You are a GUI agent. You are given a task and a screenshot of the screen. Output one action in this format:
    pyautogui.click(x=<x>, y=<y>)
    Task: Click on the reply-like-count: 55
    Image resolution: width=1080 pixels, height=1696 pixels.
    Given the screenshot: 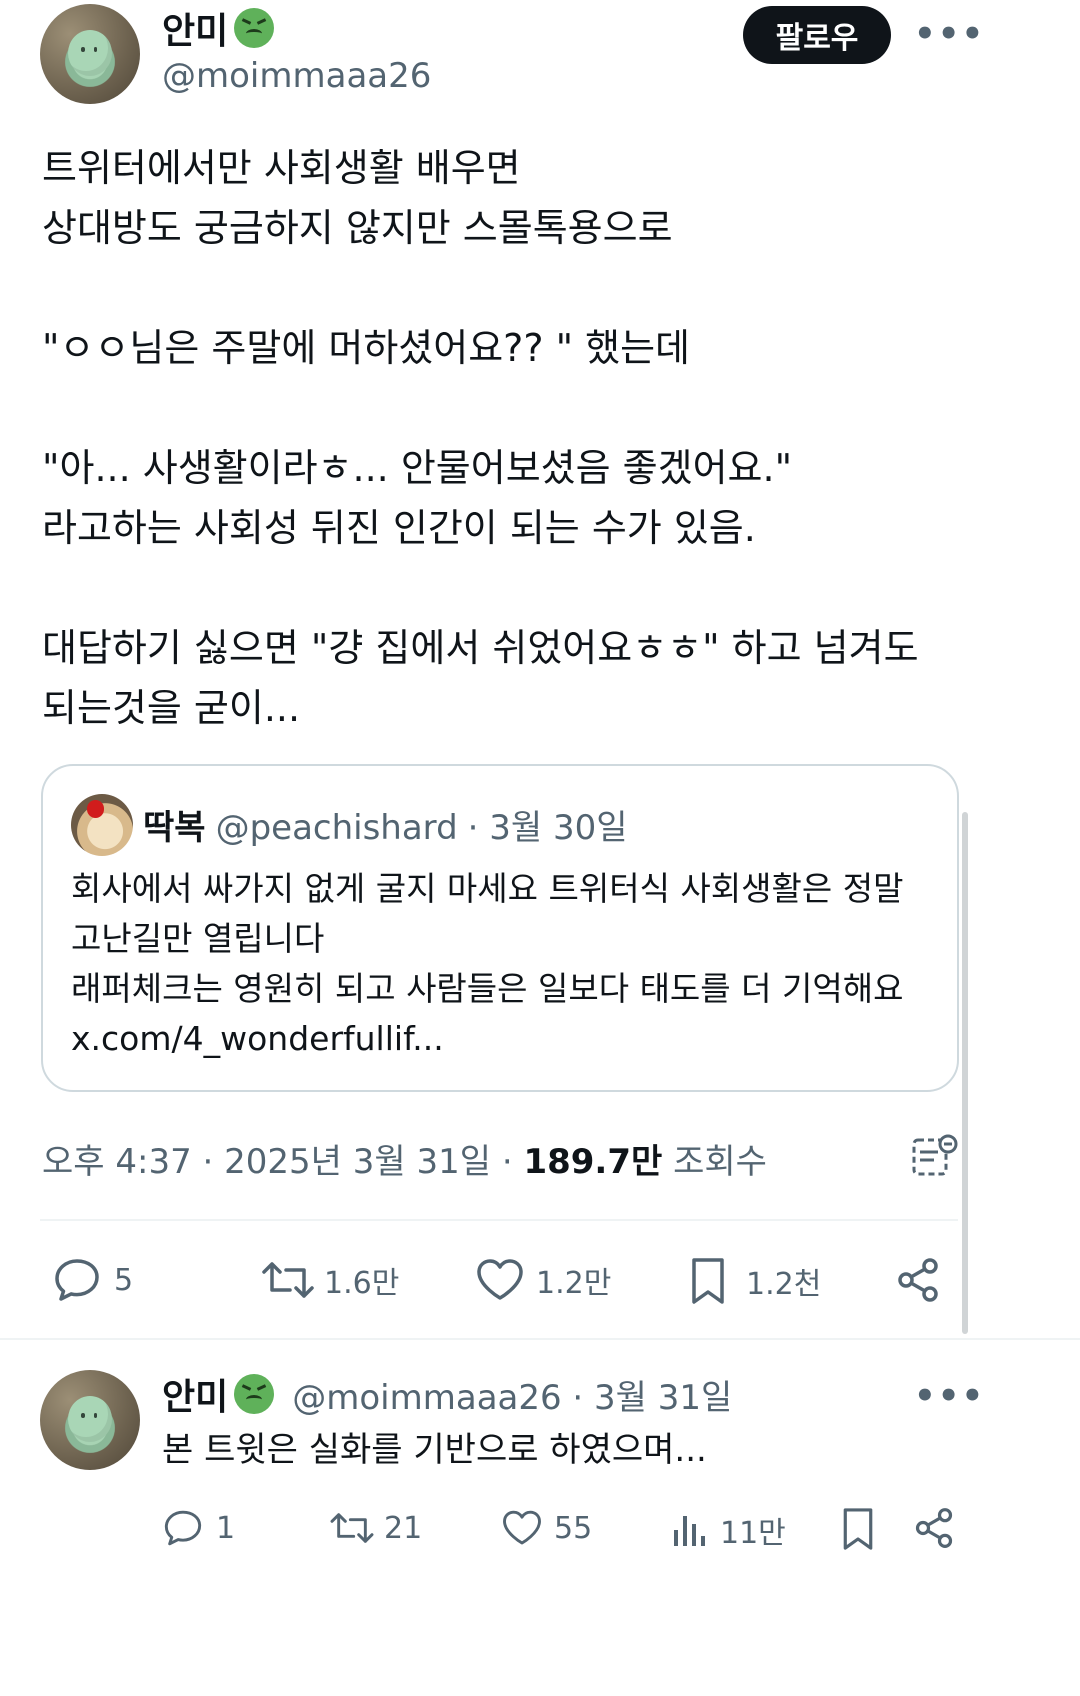 What is the action you would take?
    pyautogui.click(x=573, y=1528)
    